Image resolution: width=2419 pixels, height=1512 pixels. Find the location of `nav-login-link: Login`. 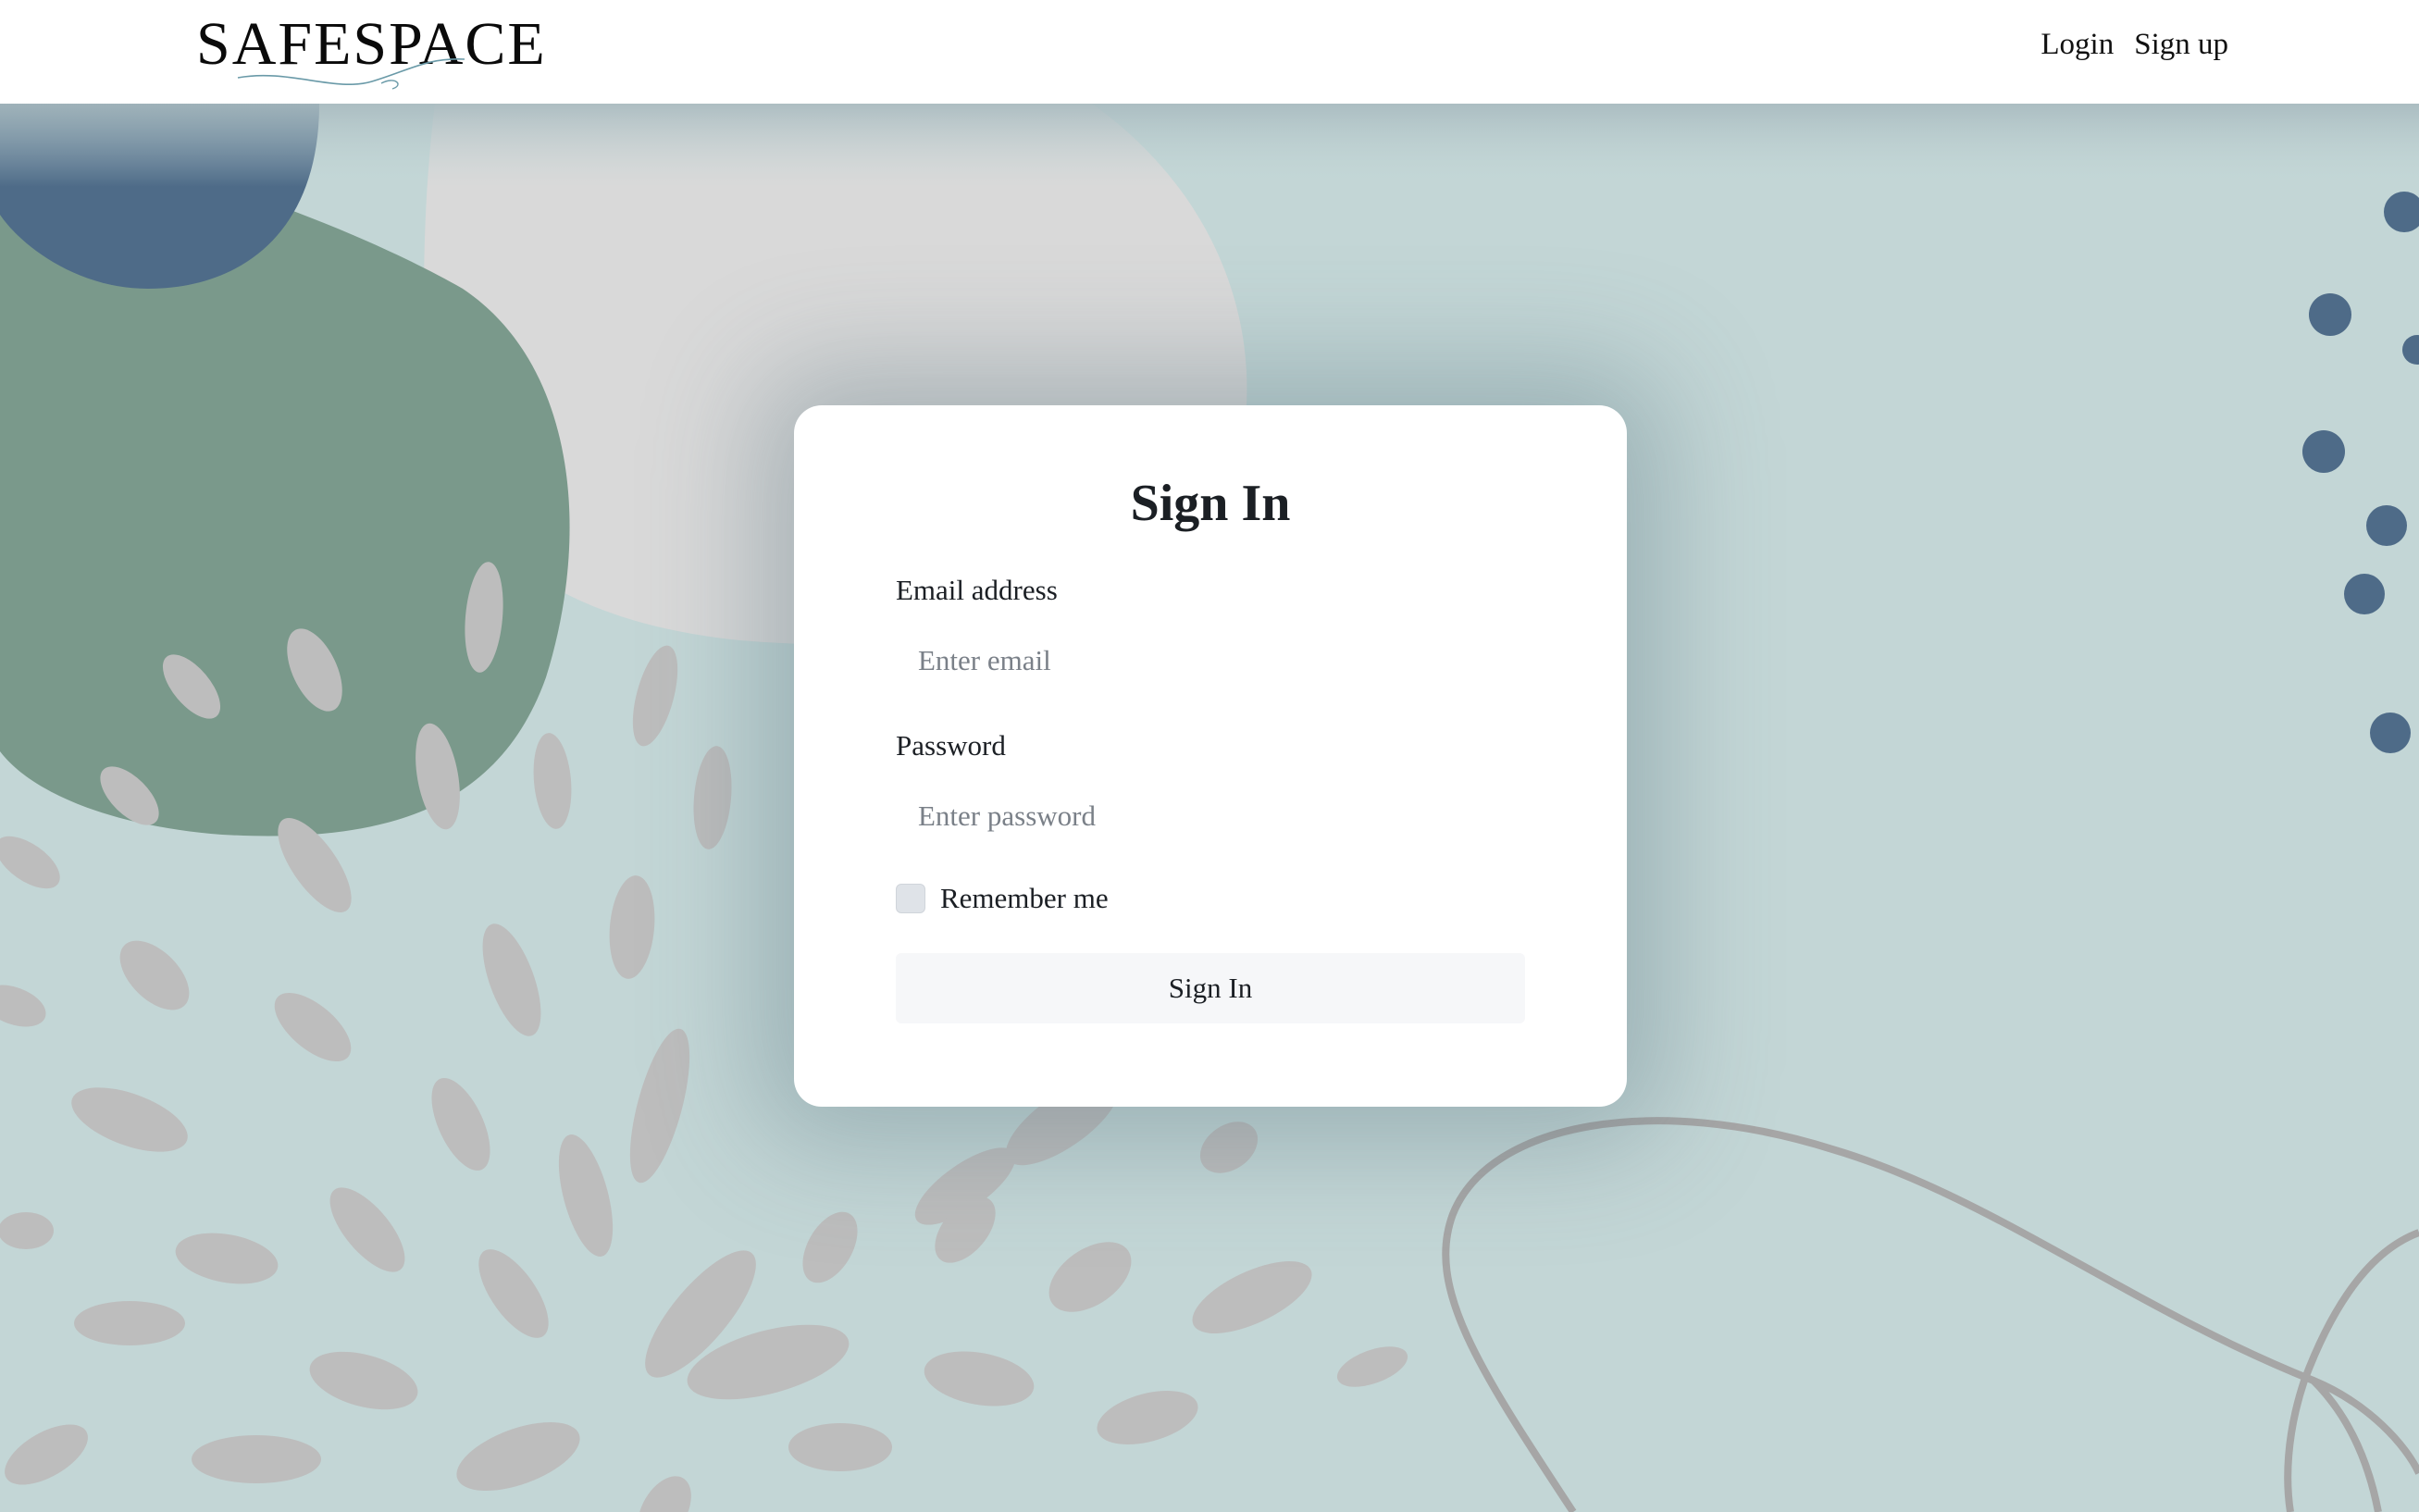

nav-login-link: Login is located at coordinates (2077, 45).